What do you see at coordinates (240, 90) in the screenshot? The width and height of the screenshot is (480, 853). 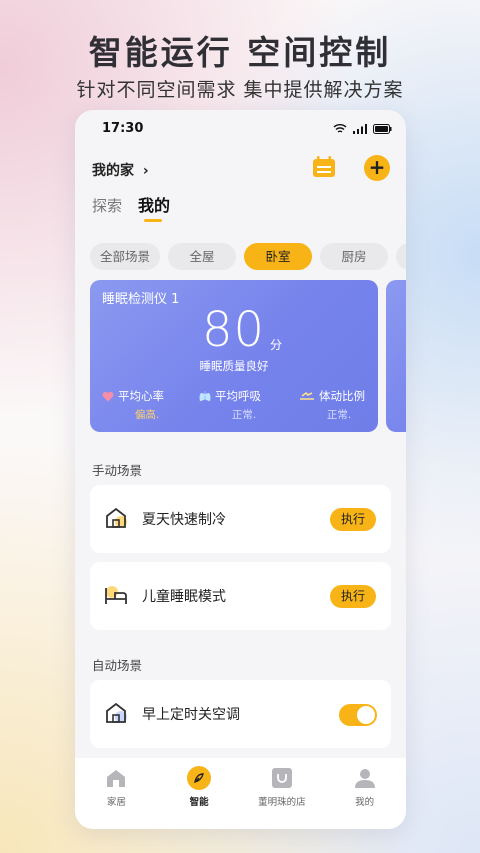 I see `promo-subline: 针对不同空间需求 集中提供解决方案` at bounding box center [240, 90].